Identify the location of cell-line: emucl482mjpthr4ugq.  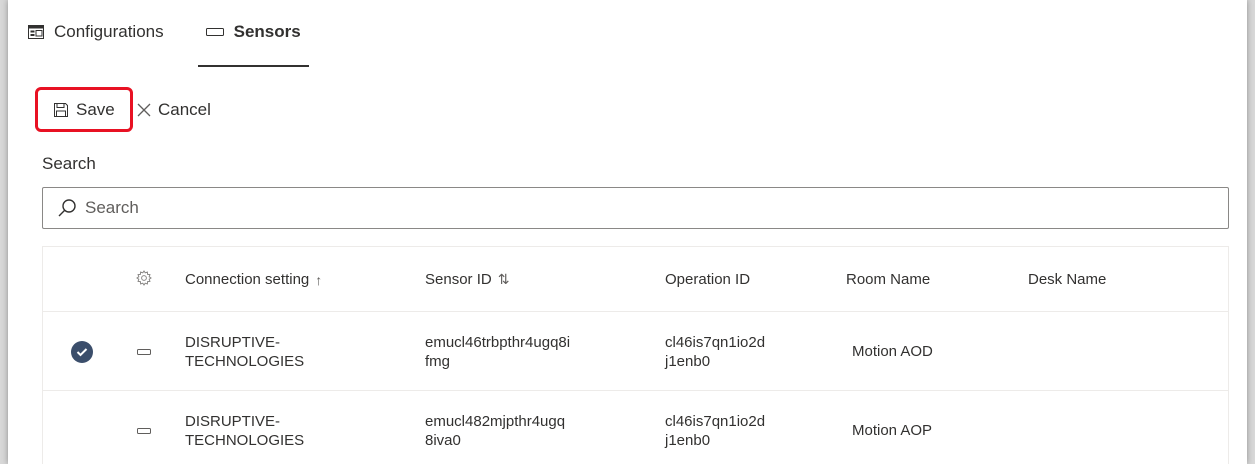
(495, 421).